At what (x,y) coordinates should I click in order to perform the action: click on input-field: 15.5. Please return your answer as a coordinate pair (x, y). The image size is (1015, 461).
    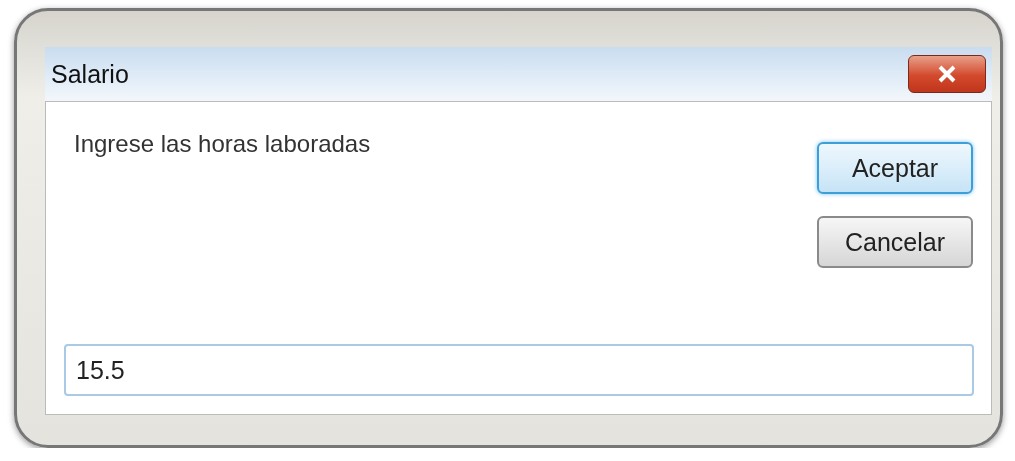
    Looking at the image, I should click on (519, 370).